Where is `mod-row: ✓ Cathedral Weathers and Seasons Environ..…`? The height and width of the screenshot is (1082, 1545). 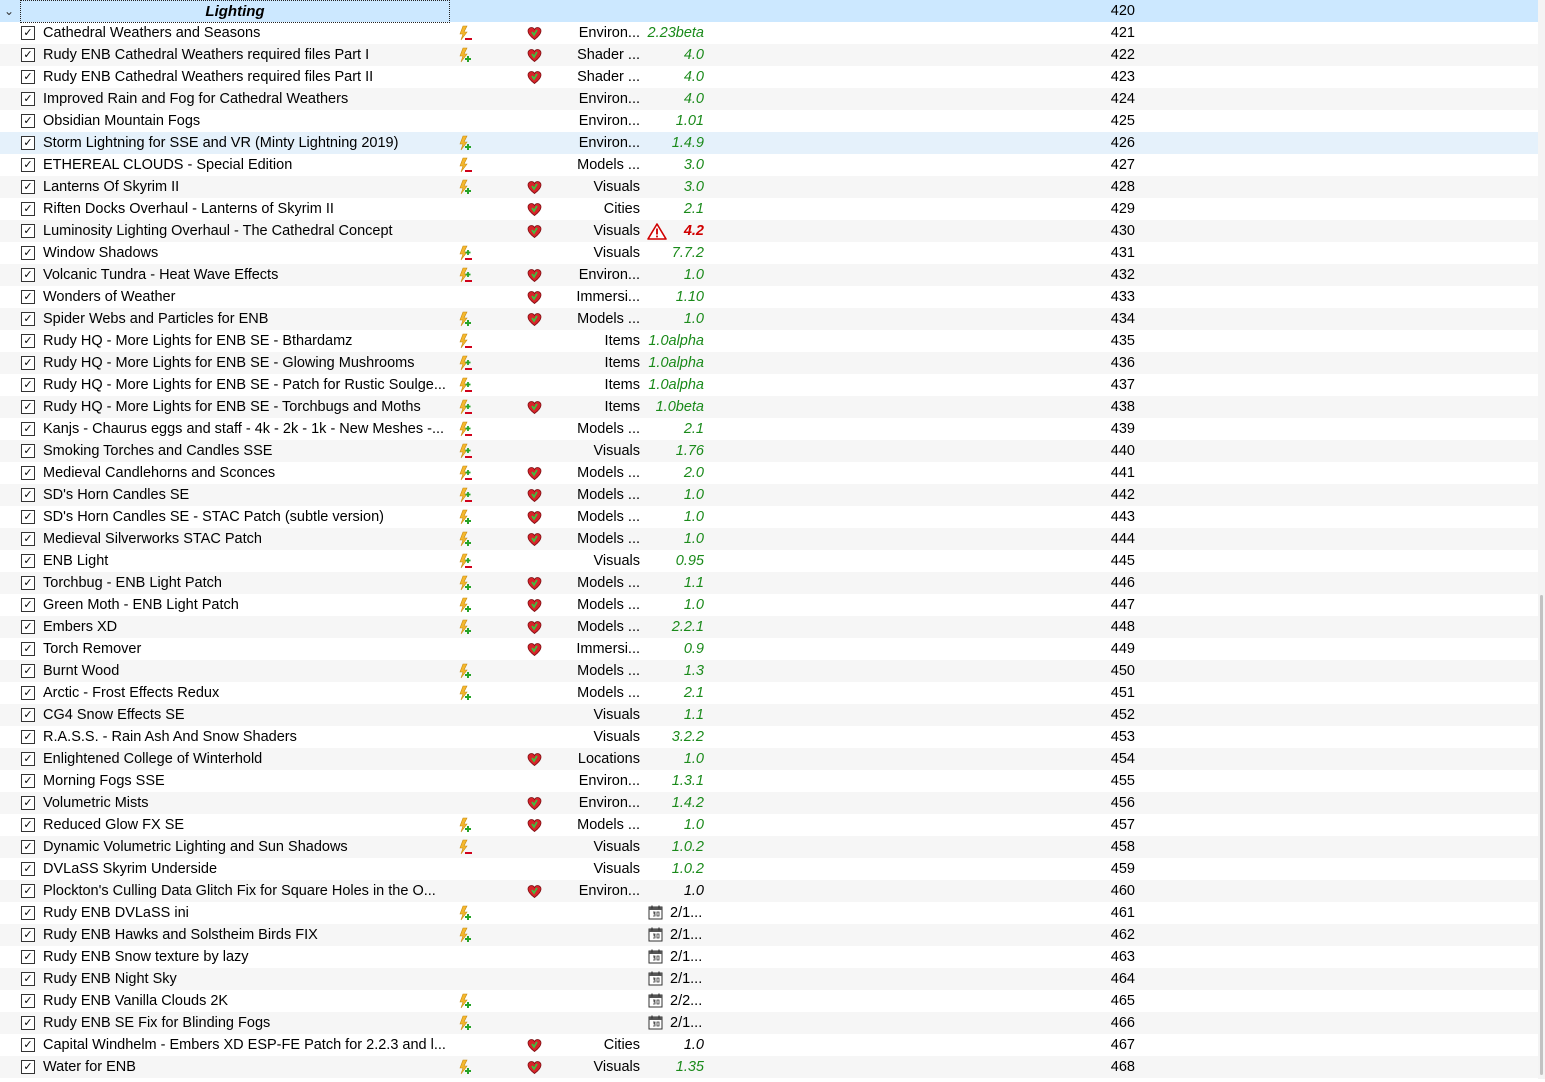 mod-row: ✓ Cathedral Weathers and Seasons Environ..… is located at coordinates (769, 33).